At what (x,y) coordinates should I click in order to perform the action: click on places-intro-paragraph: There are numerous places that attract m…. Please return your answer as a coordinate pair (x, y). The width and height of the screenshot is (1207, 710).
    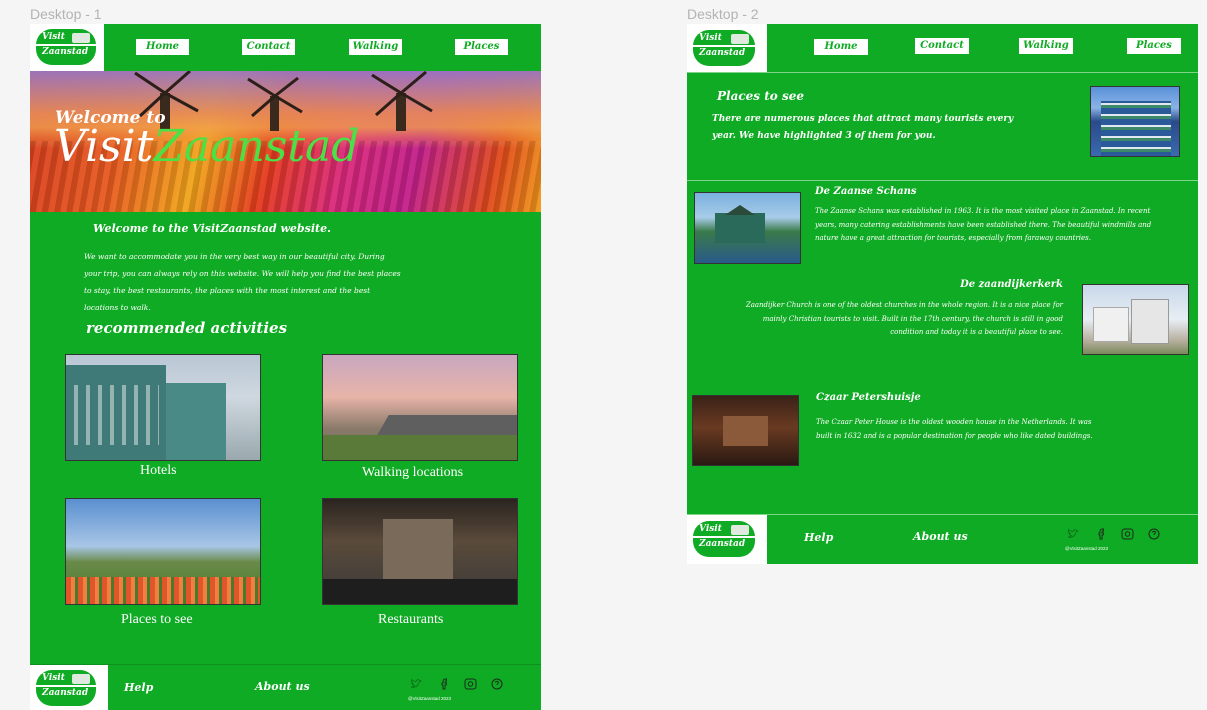
    Looking at the image, I should click on (862, 128).